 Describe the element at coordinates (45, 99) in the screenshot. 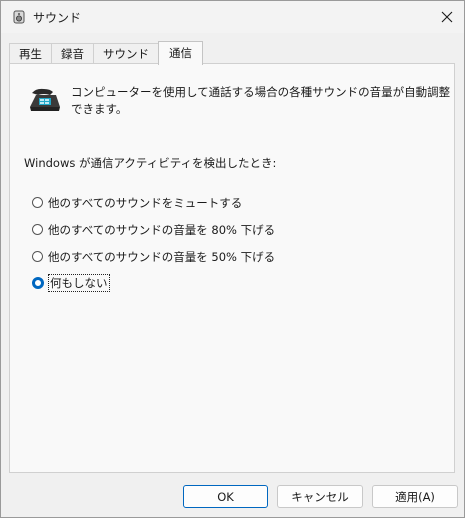

I see `phone-icon` at that location.